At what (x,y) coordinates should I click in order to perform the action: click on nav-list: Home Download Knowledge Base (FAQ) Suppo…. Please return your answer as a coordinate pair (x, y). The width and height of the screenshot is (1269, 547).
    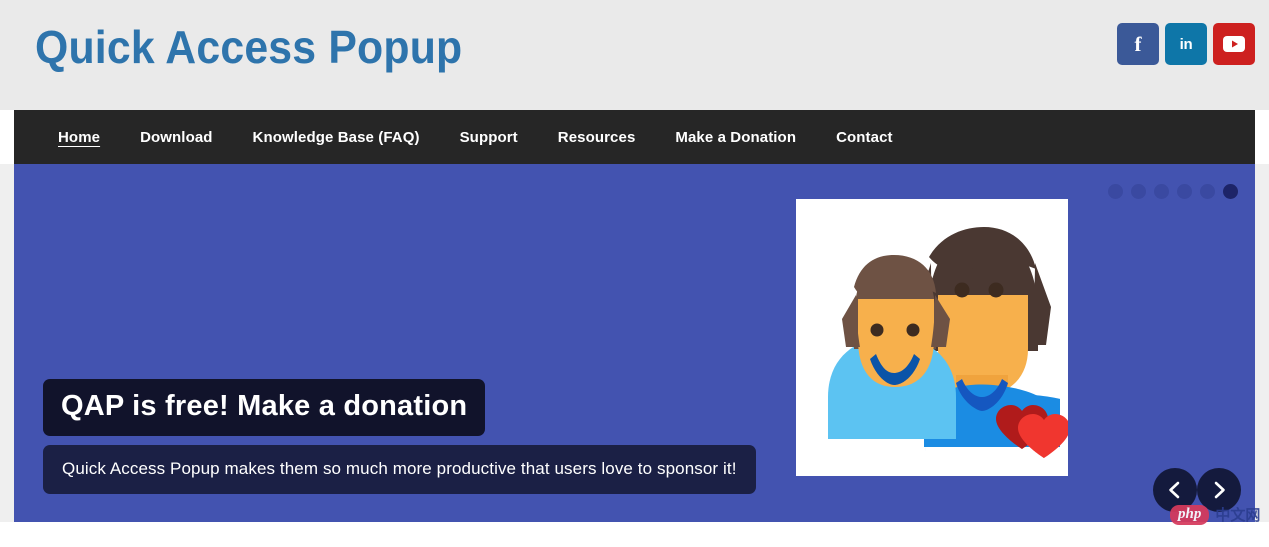
    Looking at the image, I should click on (634, 137).